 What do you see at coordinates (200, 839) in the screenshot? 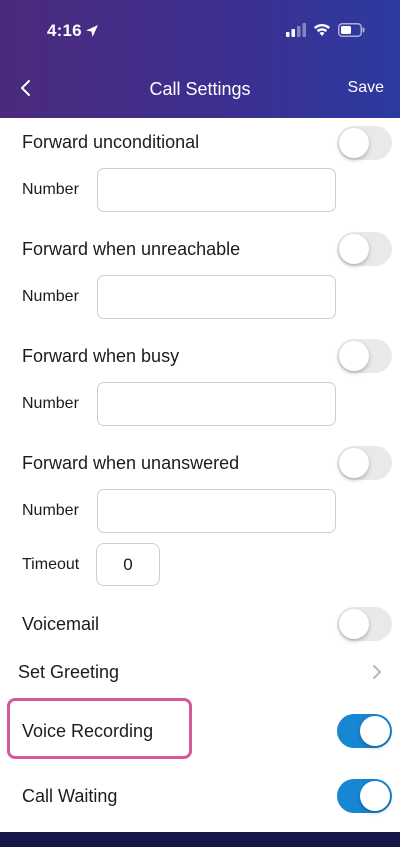
I see `bottom-bar` at bounding box center [200, 839].